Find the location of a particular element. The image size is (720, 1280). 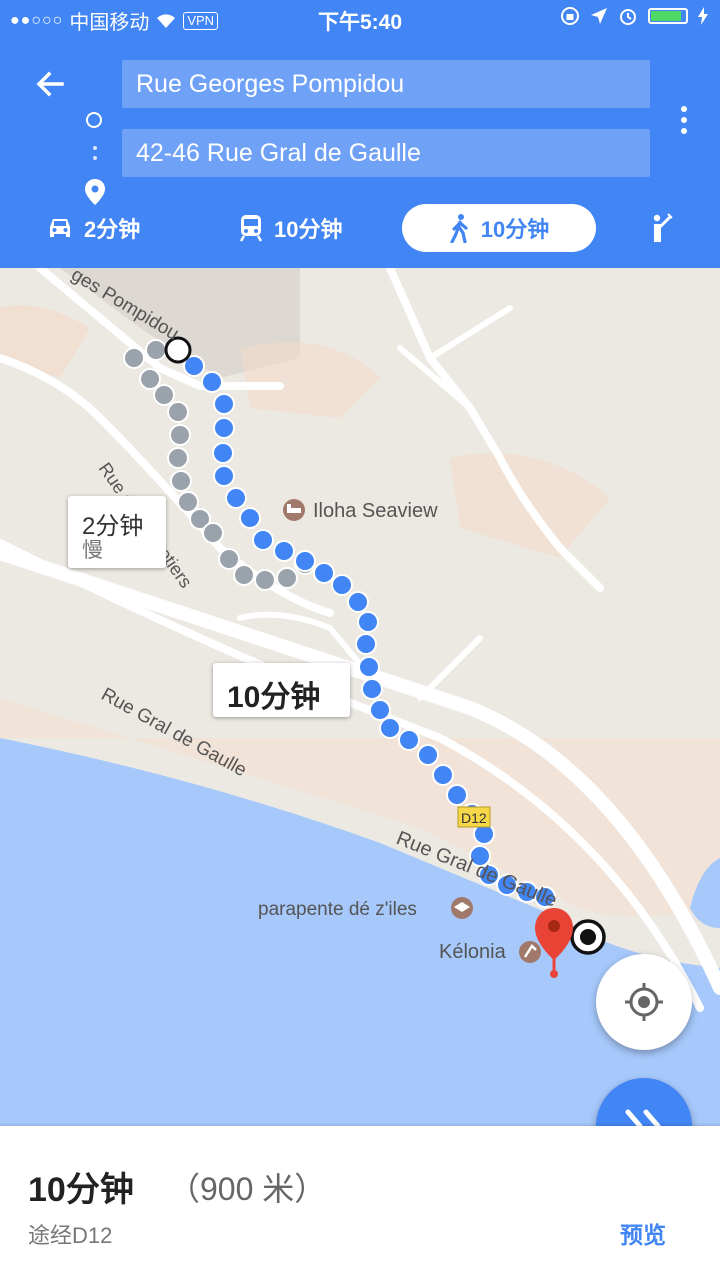

tab-ride is located at coordinates (661, 228).